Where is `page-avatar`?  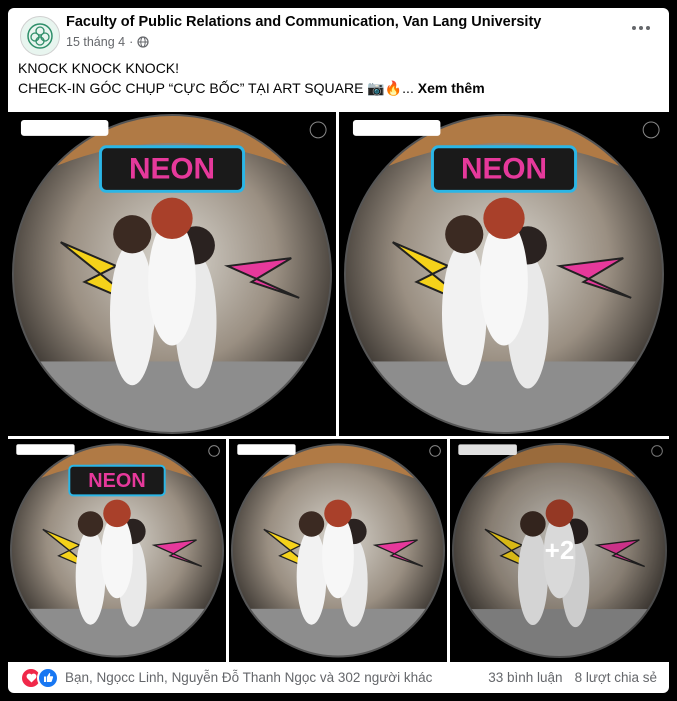
page-avatar is located at coordinates (40, 36).